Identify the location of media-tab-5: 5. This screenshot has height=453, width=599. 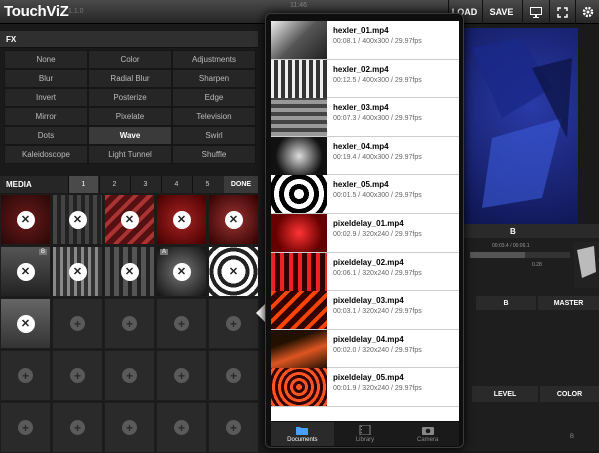
(207, 184).